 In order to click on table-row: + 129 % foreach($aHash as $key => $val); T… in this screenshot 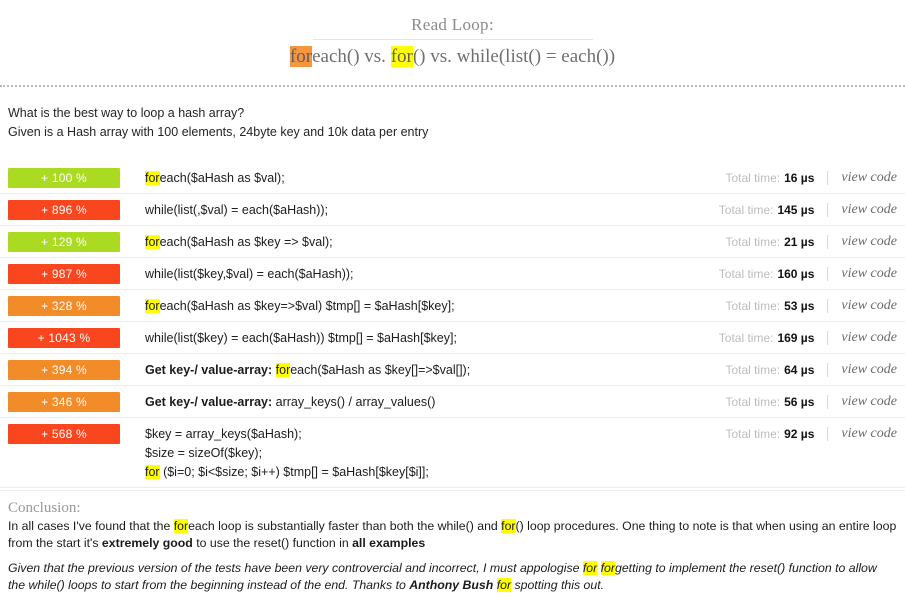, I will do `click(452, 242)`.